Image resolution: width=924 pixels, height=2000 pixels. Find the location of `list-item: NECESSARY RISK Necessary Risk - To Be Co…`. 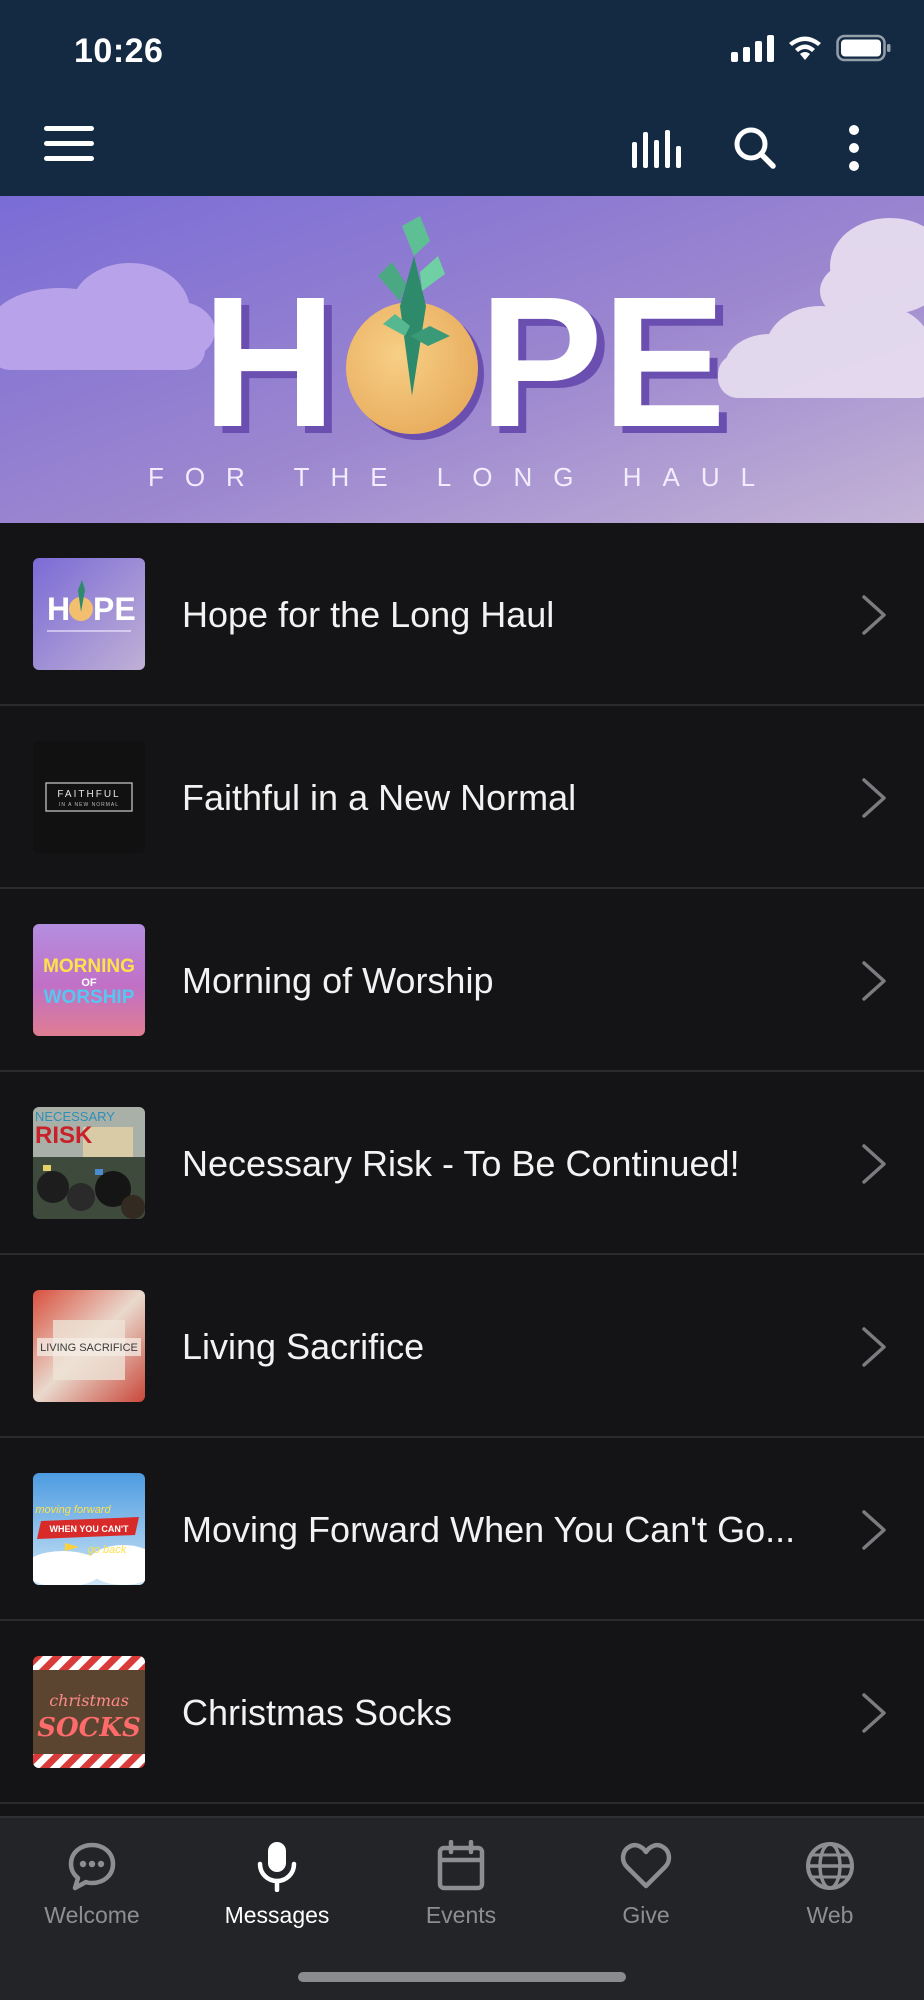

list-item: NECESSARY RISK Necessary Risk - To Be Co… is located at coordinates (462, 1163).